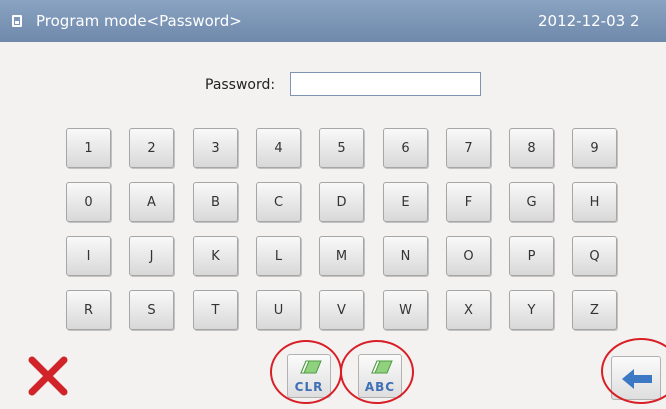 Image resolution: width=666 pixels, height=409 pixels. I want to click on key-5: 5, so click(341, 148).